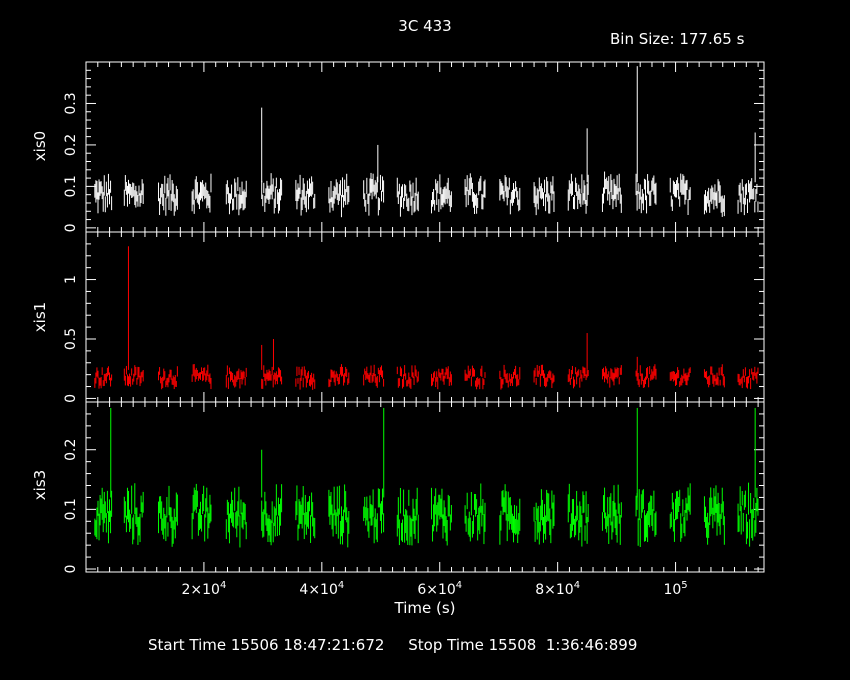 The height and width of the screenshot is (680, 850). I want to click on x-tick-label: 8×104, so click(557, 589).